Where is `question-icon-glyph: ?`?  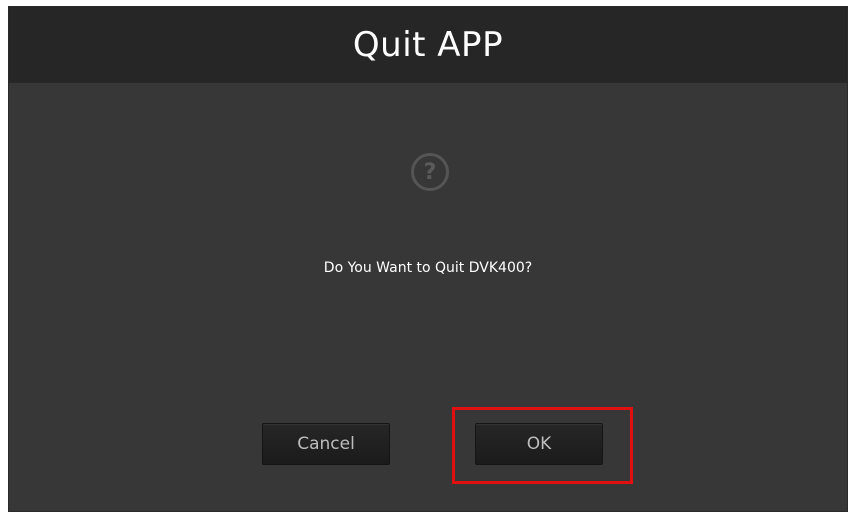
question-icon-glyph: ? is located at coordinates (430, 172).